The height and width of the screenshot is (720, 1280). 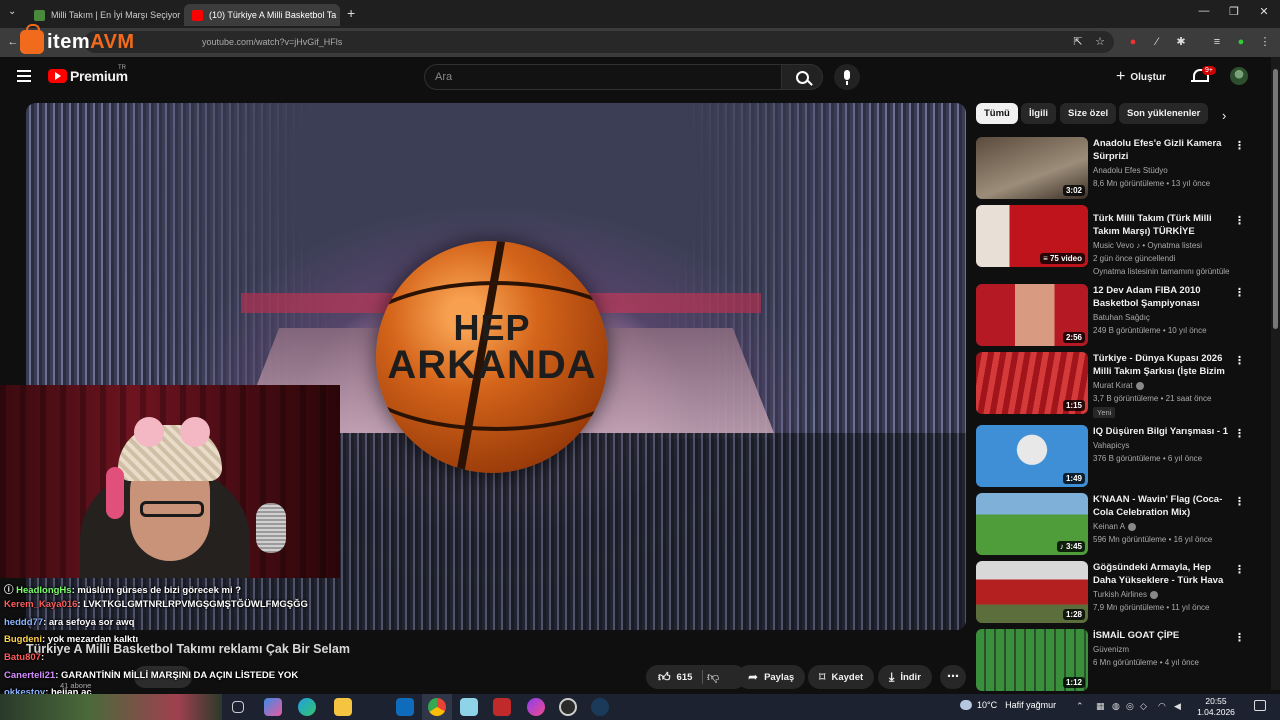 What do you see at coordinates (343, 707) in the screenshot?
I see `file-explorer-icon` at bounding box center [343, 707].